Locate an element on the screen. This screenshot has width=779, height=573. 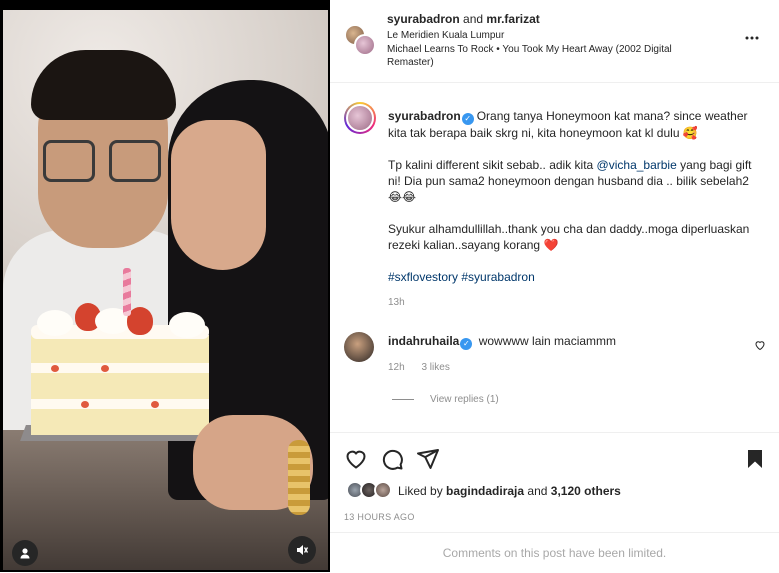
caption-time: 13h is located at coordinates (396, 302).